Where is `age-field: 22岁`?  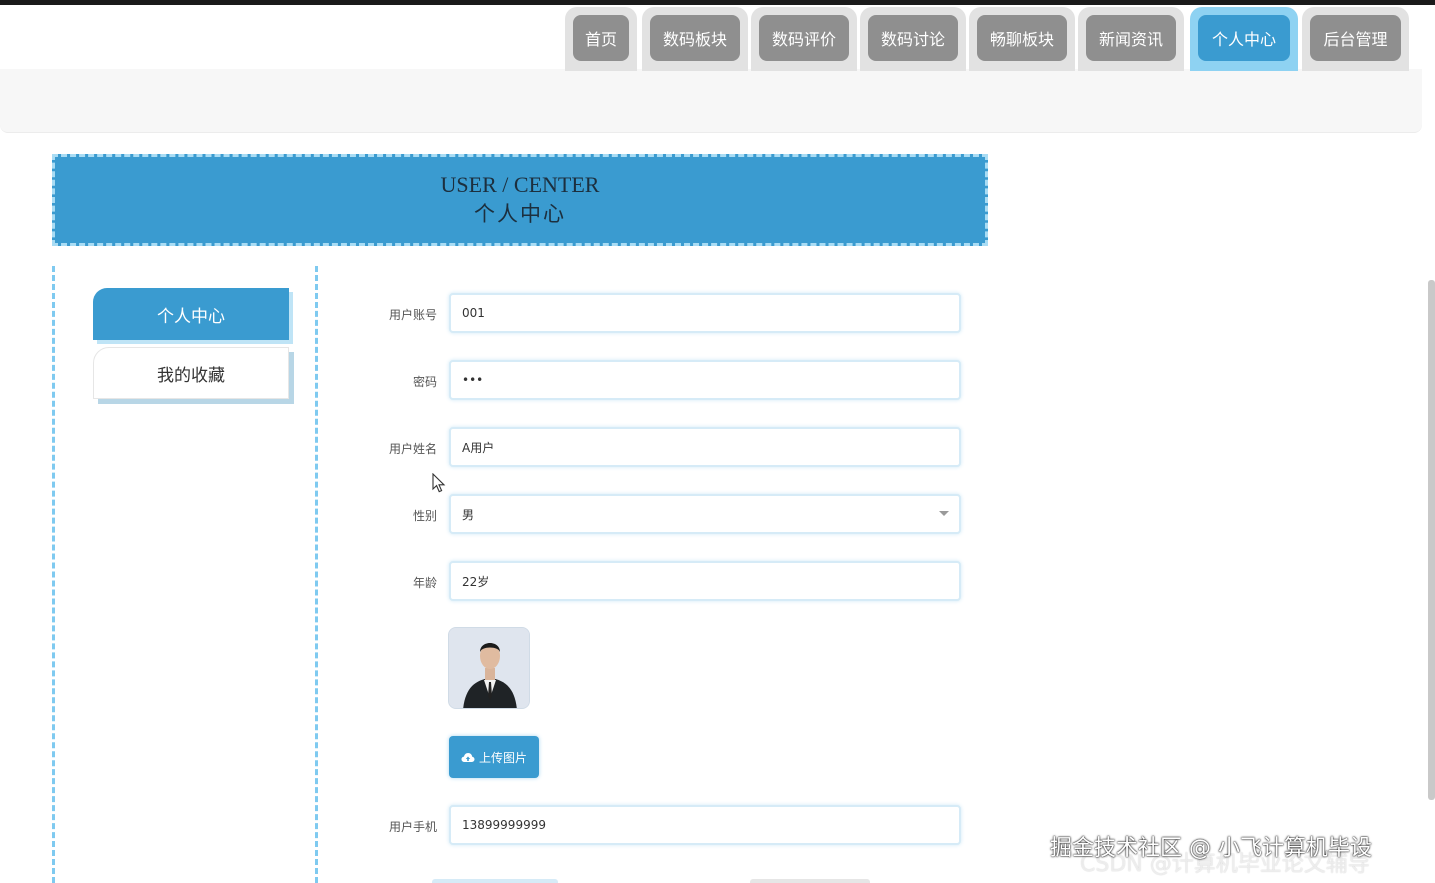 age-field: 22岁 is located at coordinates (705, 581).